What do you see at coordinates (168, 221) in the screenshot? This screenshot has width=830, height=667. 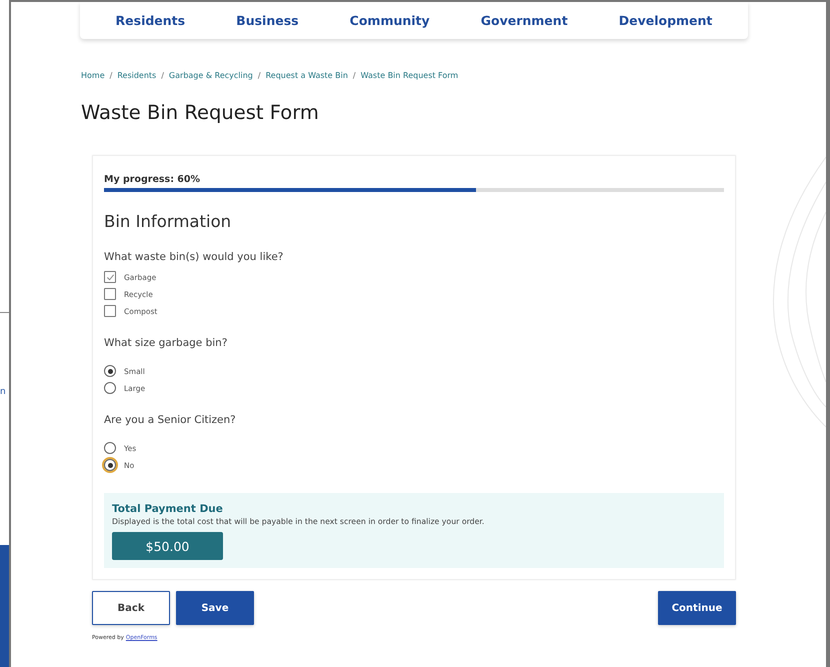 I see `section-title: Bin Information` at bounding box center [168, 221].